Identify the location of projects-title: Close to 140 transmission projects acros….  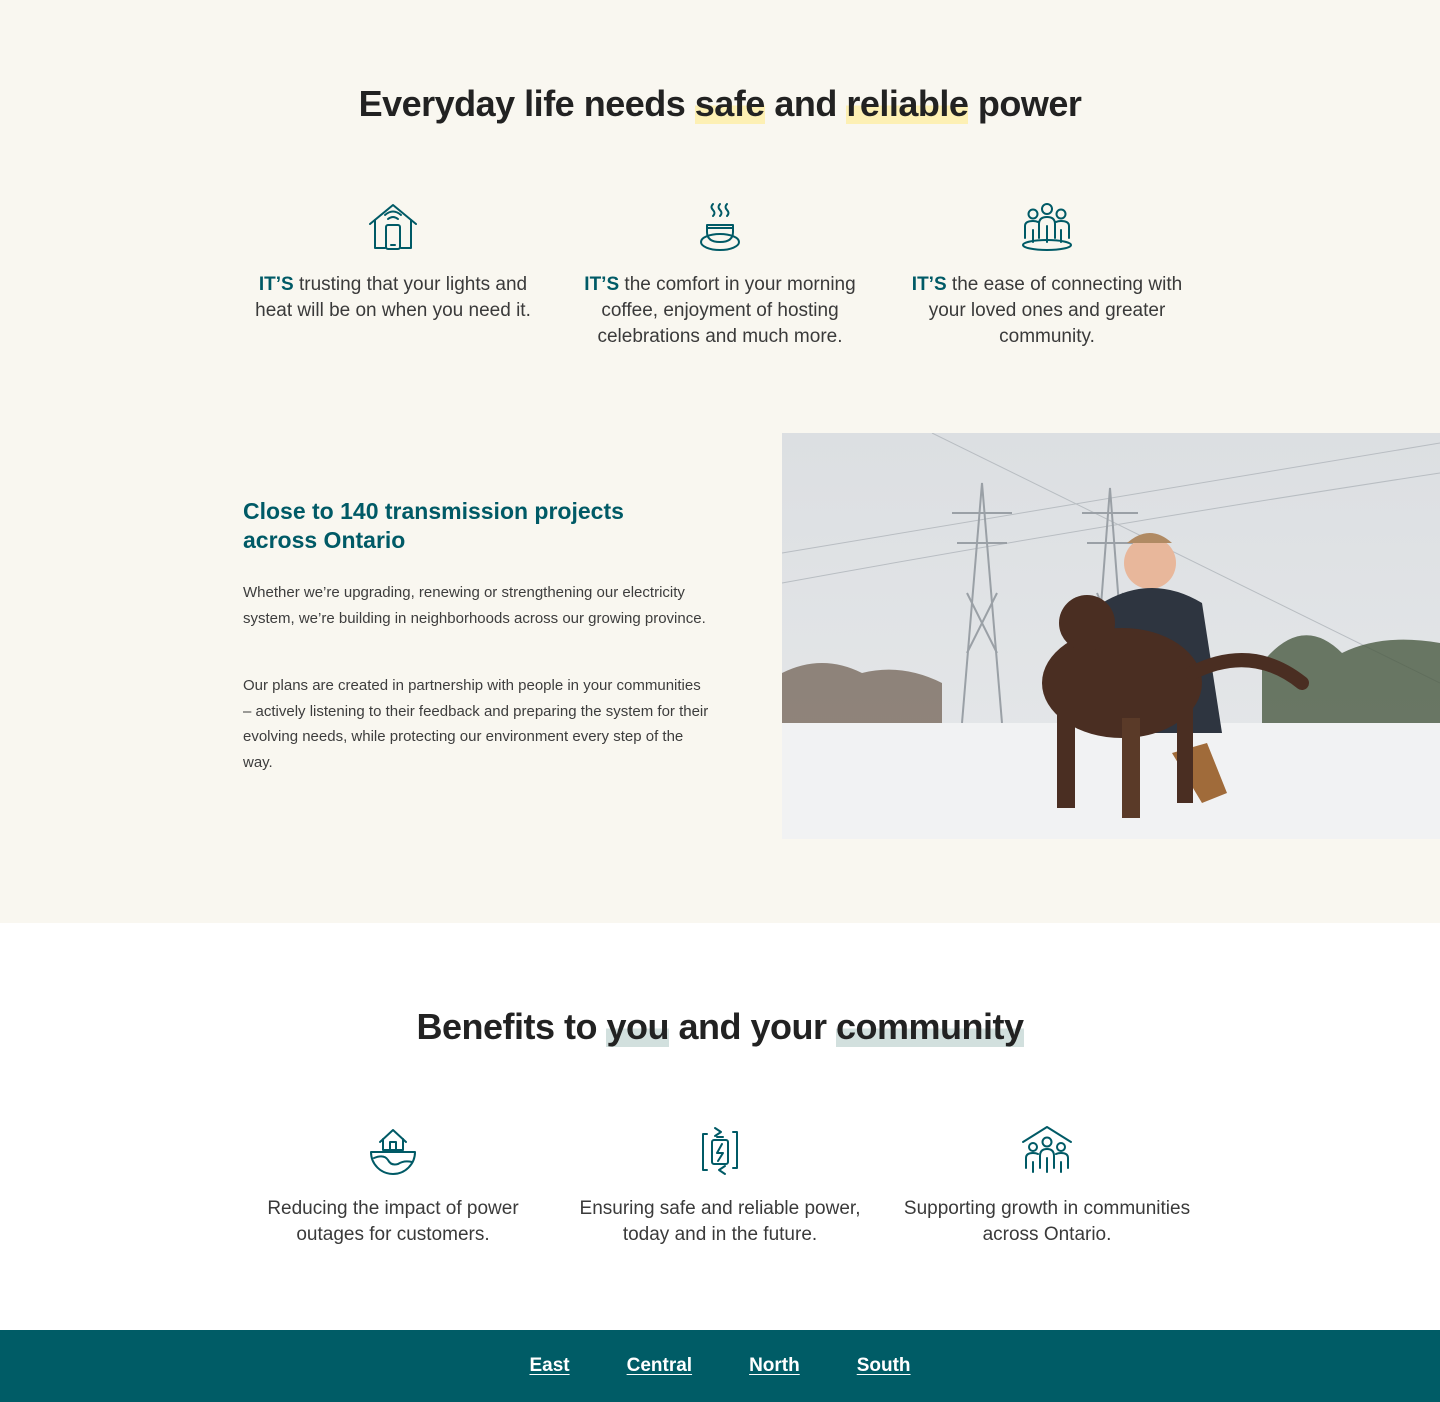
(433, 525).